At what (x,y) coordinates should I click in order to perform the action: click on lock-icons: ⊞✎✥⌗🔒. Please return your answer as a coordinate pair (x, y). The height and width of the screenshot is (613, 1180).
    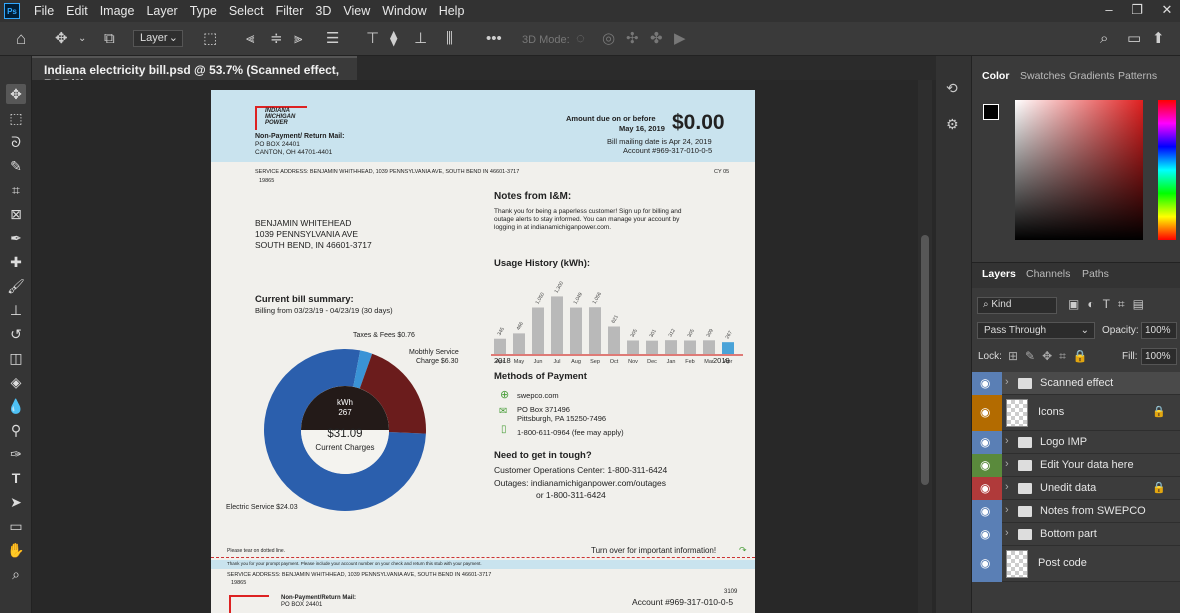
    Looking at the image, I should click on (1051, 356).